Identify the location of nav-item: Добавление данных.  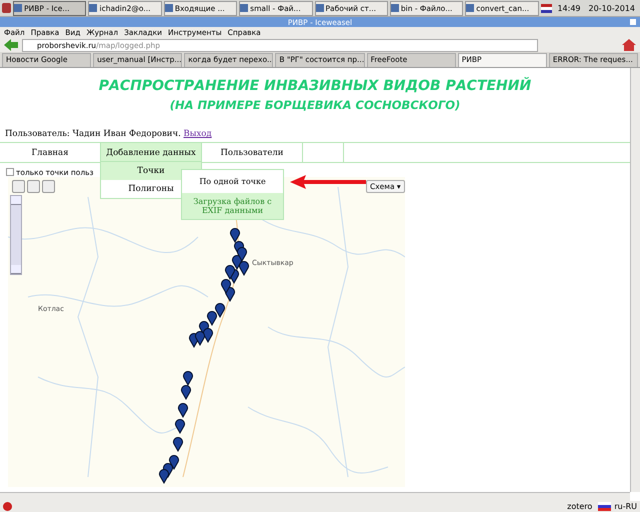
(151, 152).